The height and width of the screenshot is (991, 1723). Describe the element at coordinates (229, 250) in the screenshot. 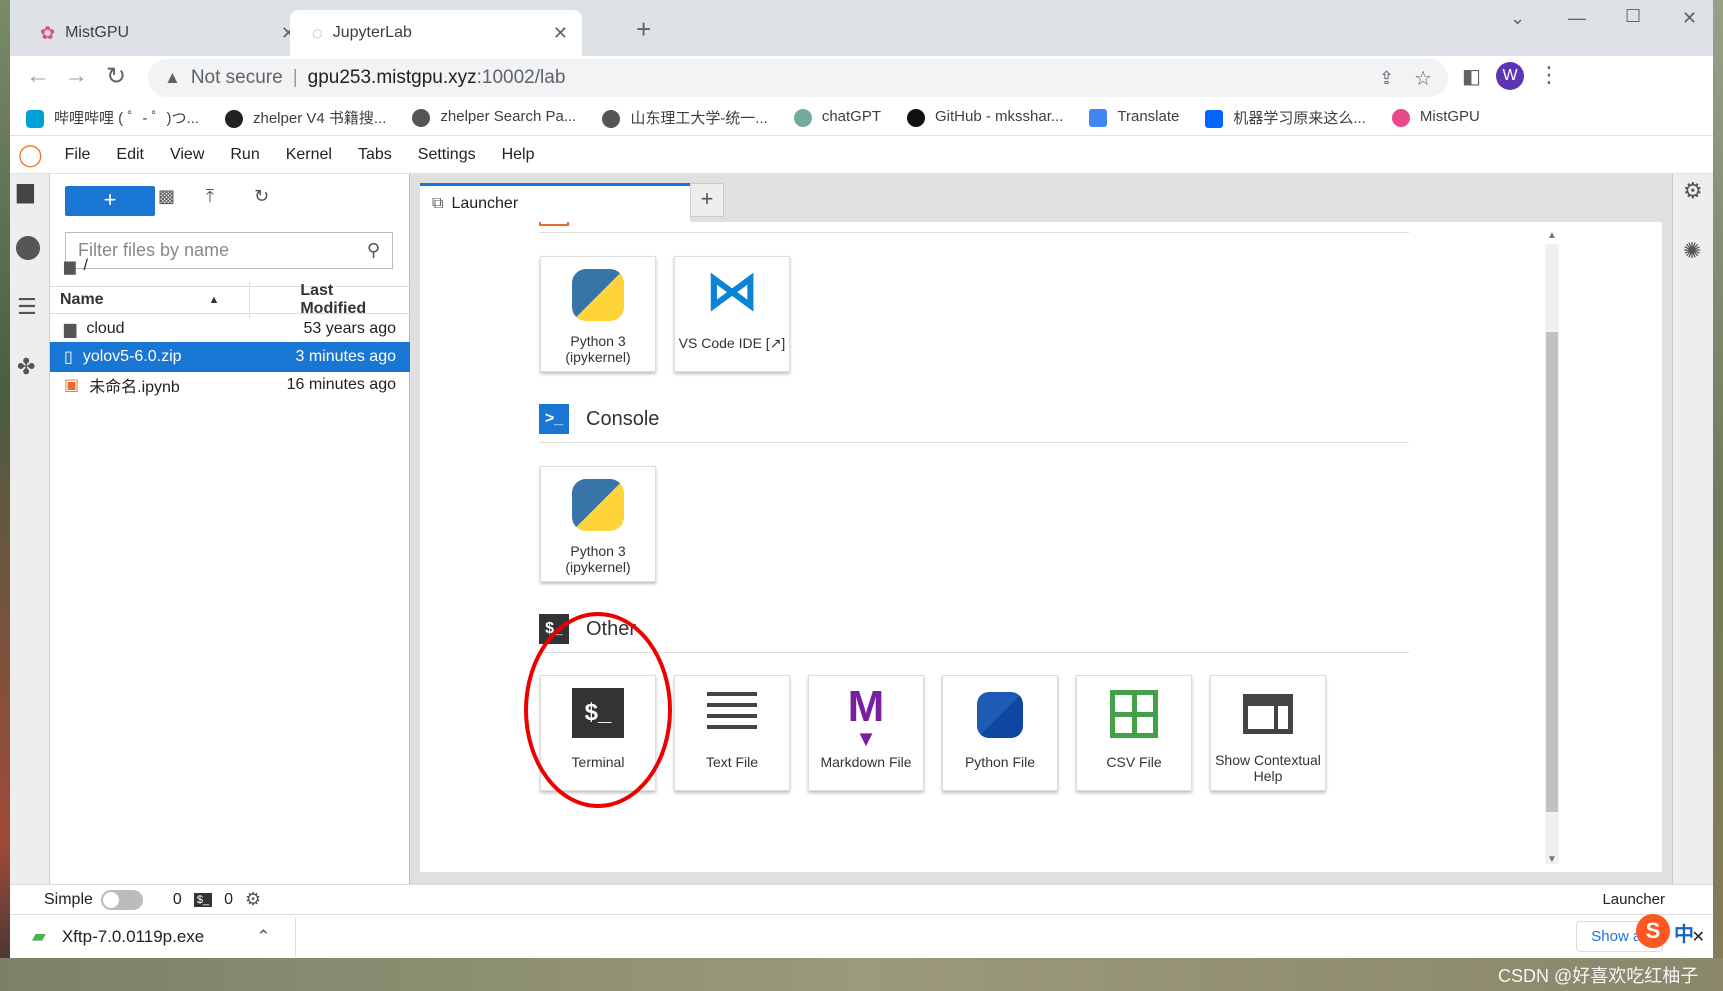

I see `filter-files-input: Filter files by name ⚲` at that location.